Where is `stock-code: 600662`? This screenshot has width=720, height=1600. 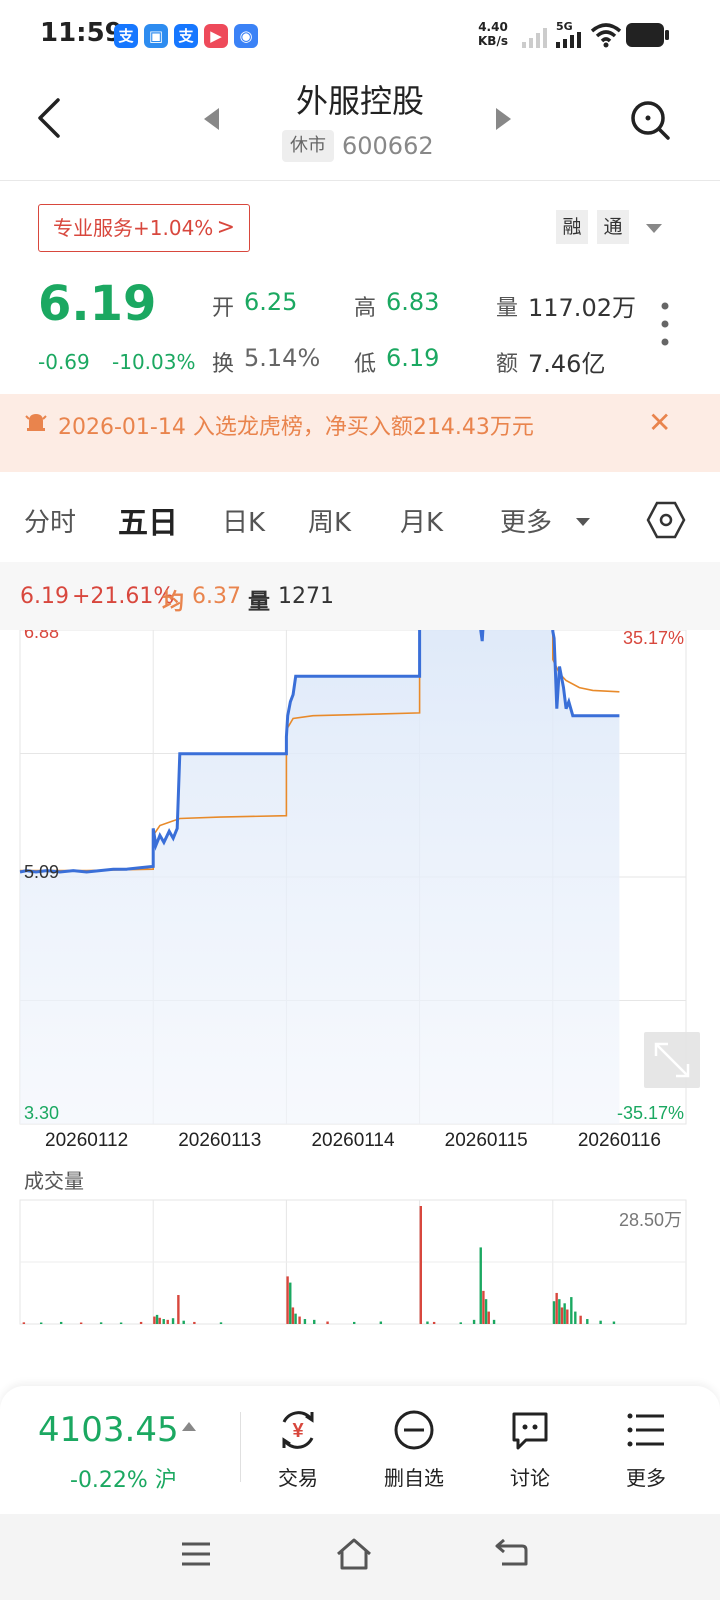
stock-code: 600662 is located at coordinates (388, 146).